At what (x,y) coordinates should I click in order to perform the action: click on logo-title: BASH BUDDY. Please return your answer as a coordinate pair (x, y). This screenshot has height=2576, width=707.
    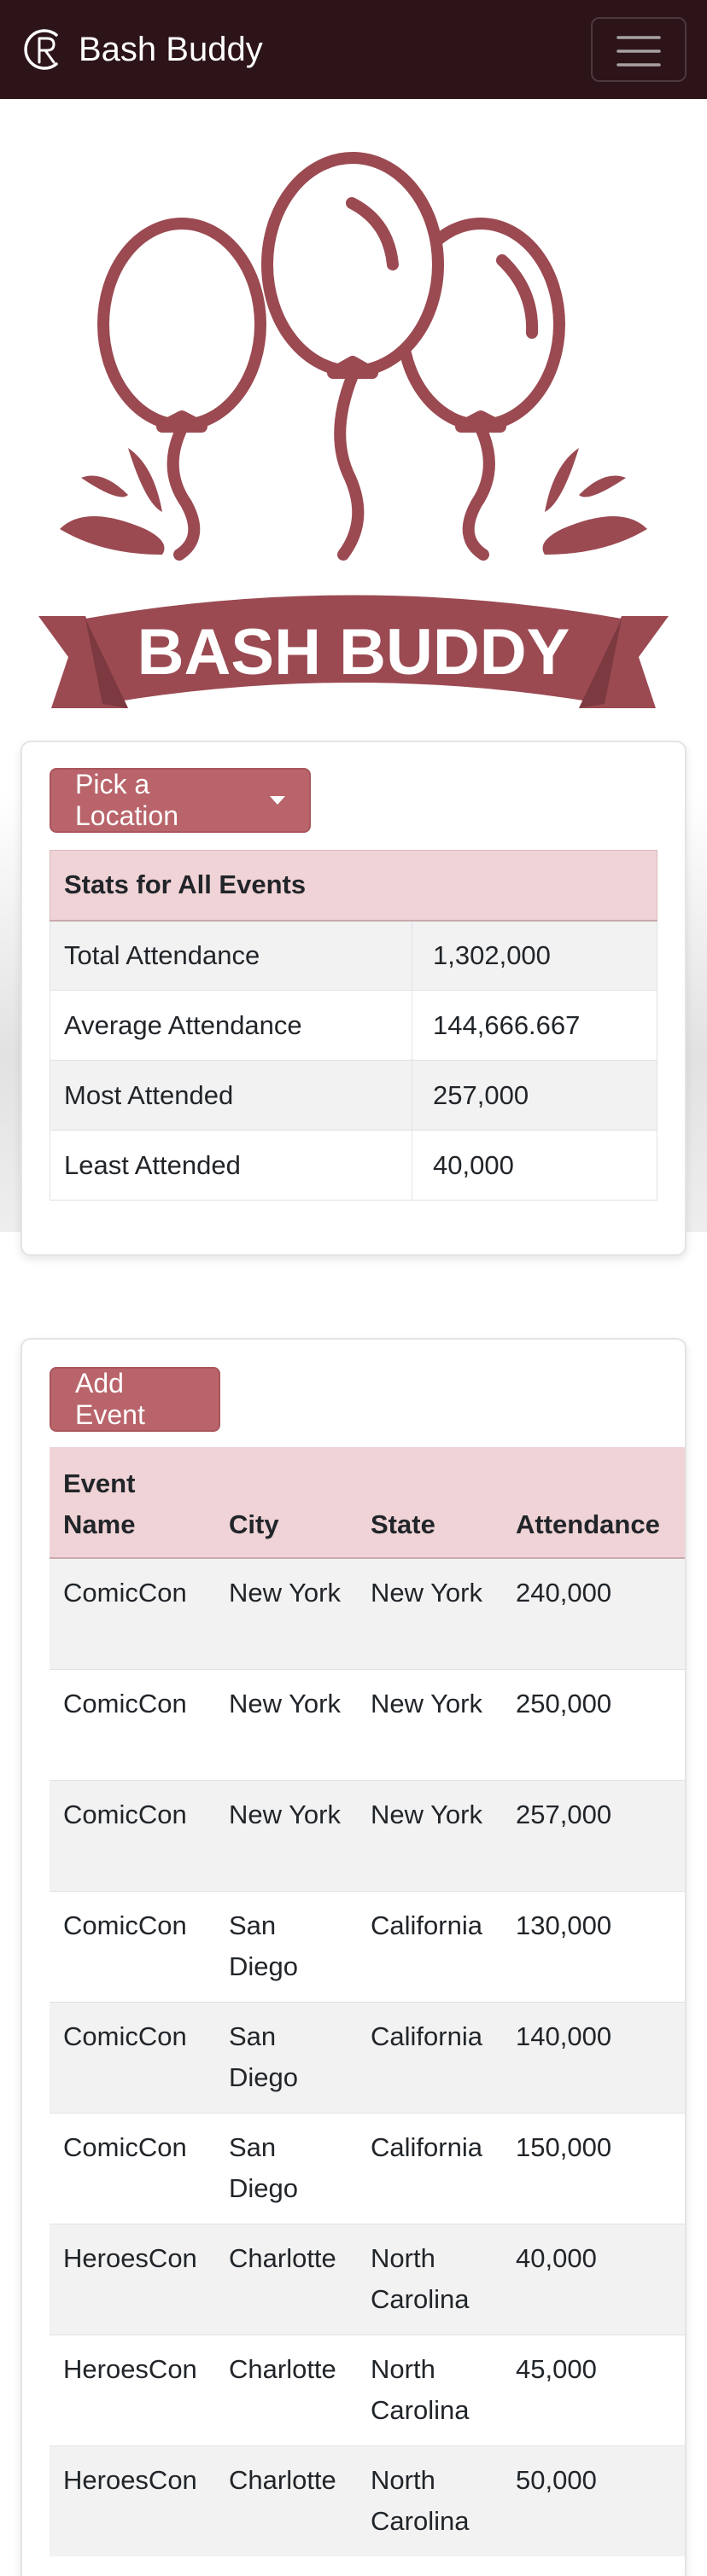
    Looking at the image, I should click on (353, 652).